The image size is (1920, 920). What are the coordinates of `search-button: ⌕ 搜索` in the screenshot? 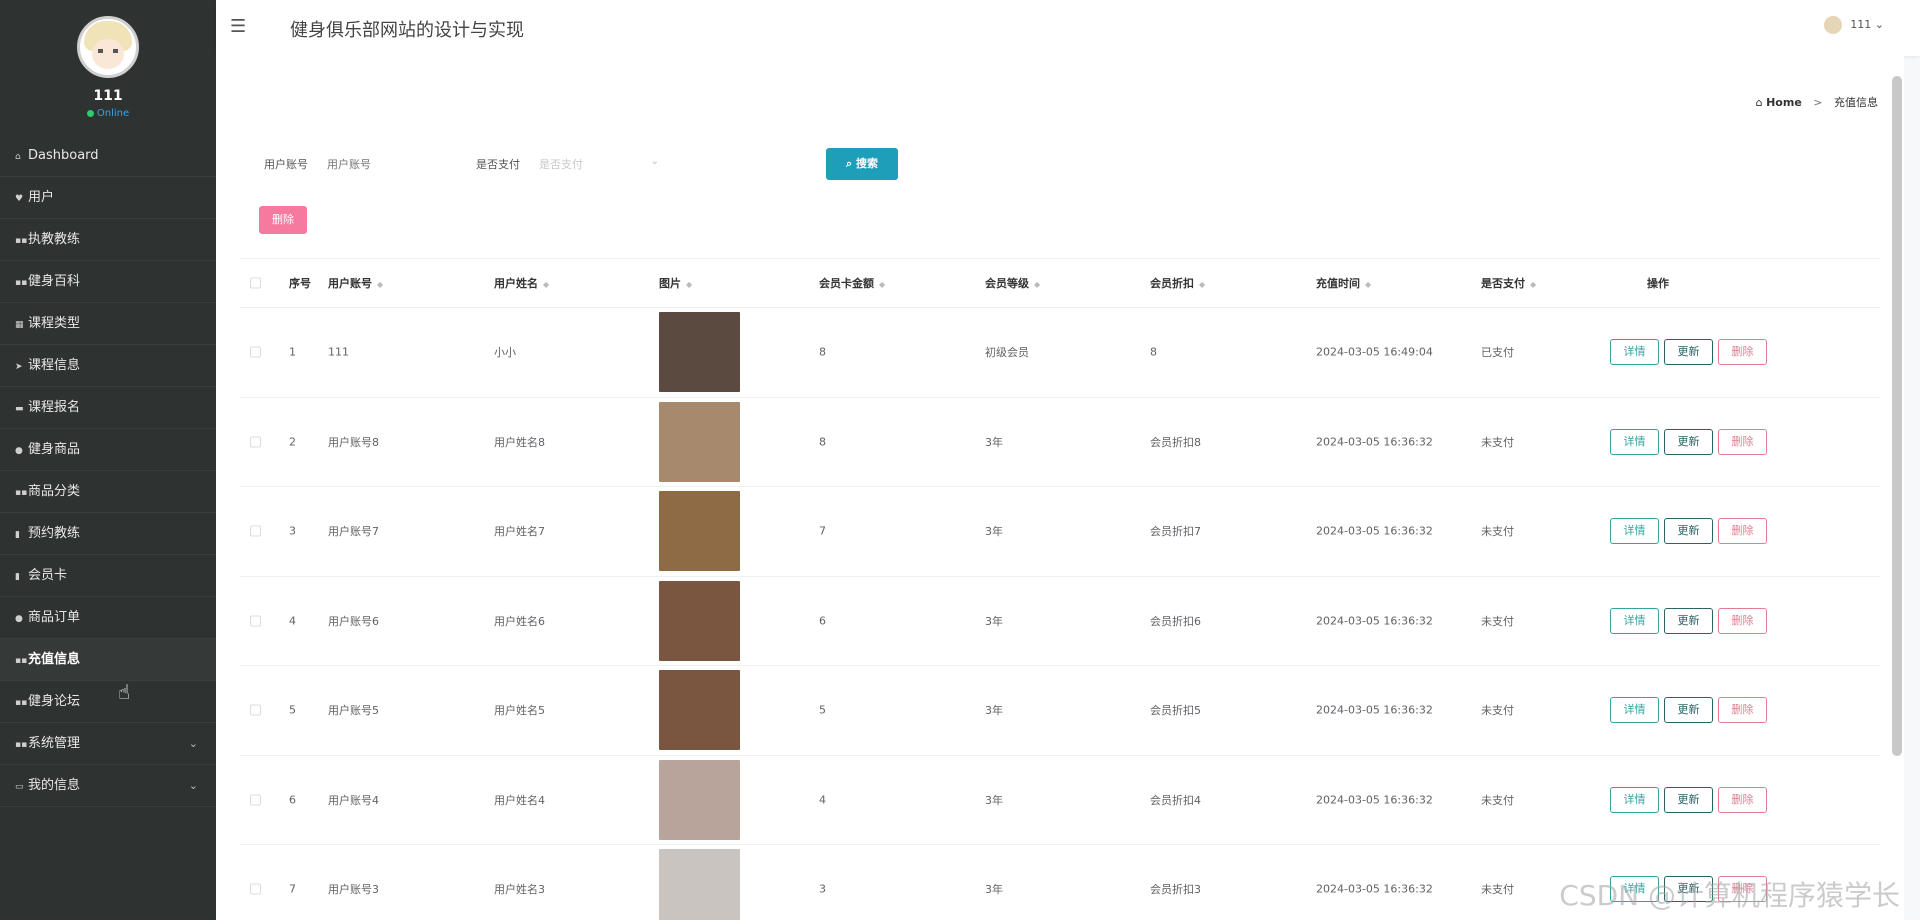 It's located at (862, 164).